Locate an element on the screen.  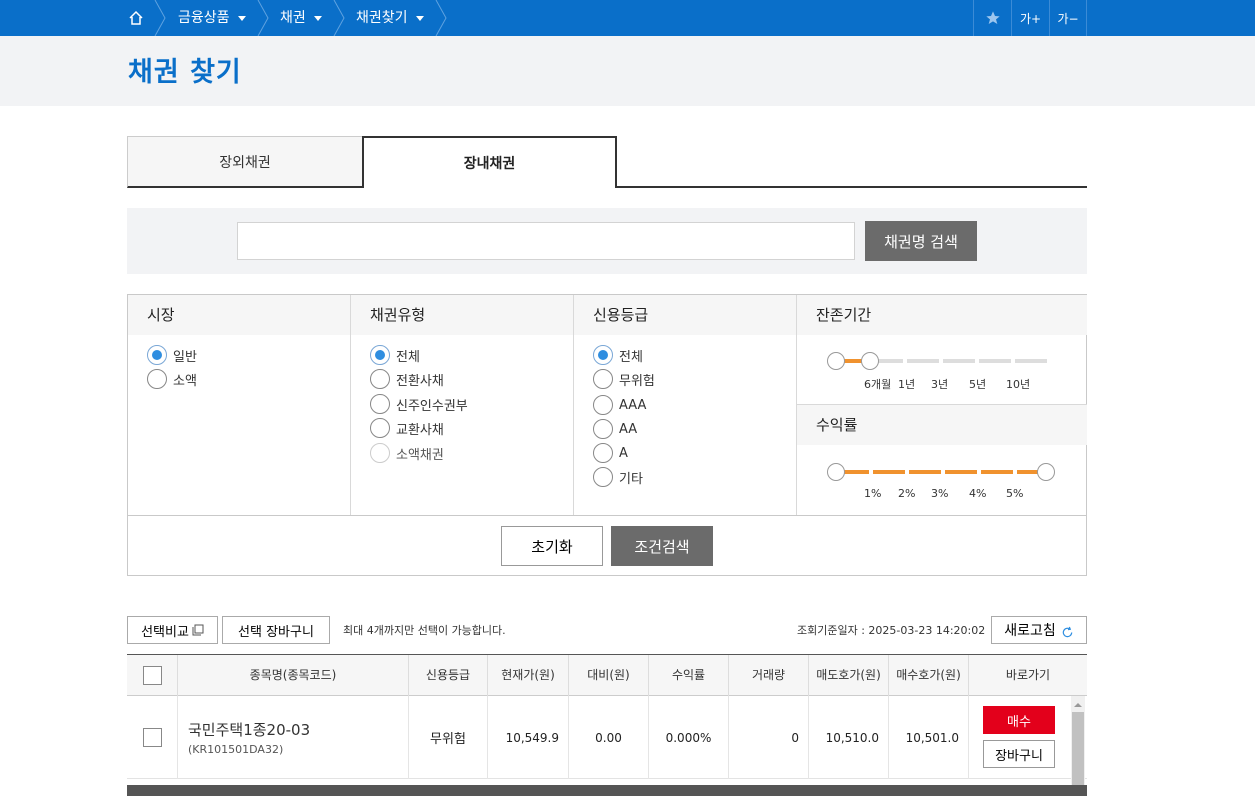
bond-type-option-exchangeable: 교환사채 is located at coordinates (407, 428).